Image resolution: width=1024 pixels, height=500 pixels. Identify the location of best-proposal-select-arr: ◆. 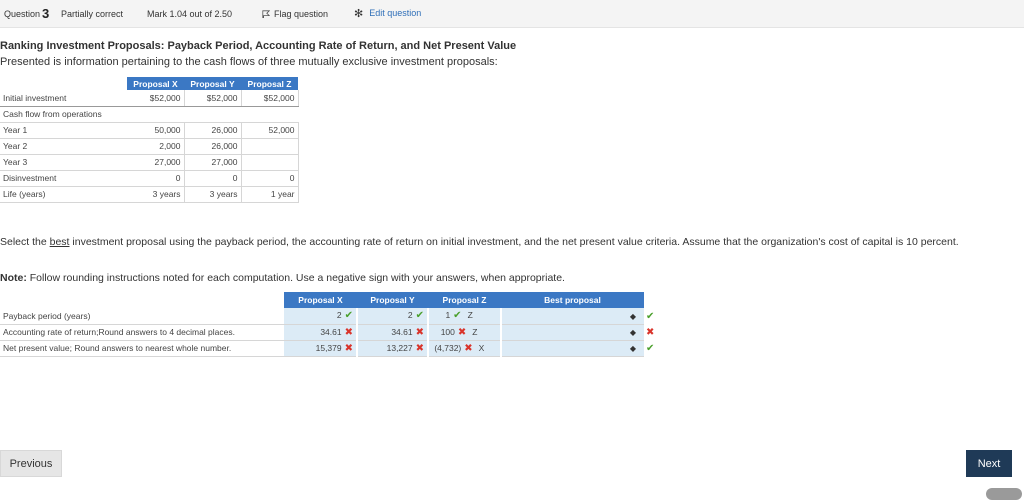
(572, 332).